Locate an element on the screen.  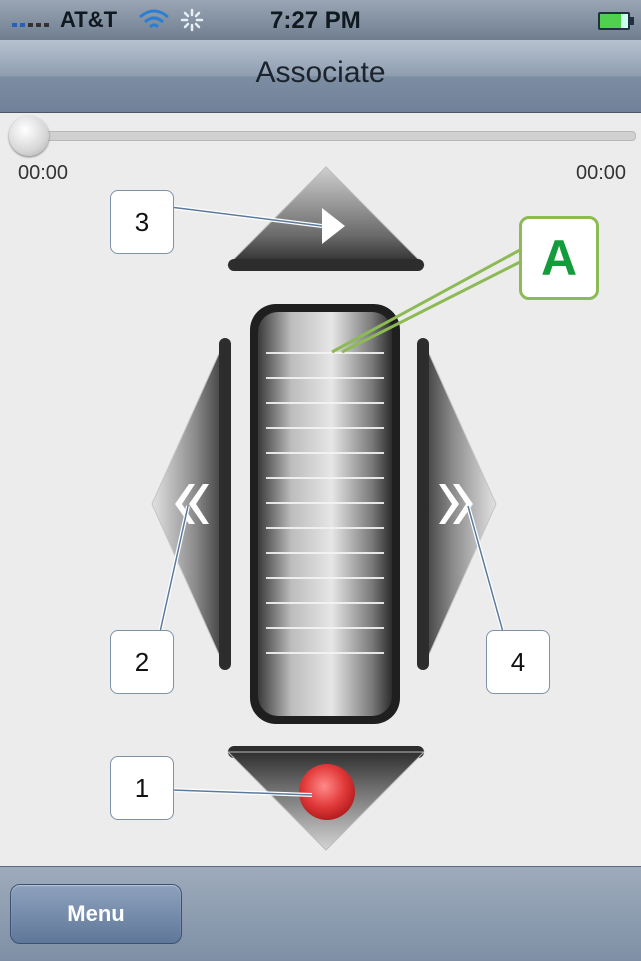
status-bar: AT&T 7:27 PM is located at coordinates (320, 20).